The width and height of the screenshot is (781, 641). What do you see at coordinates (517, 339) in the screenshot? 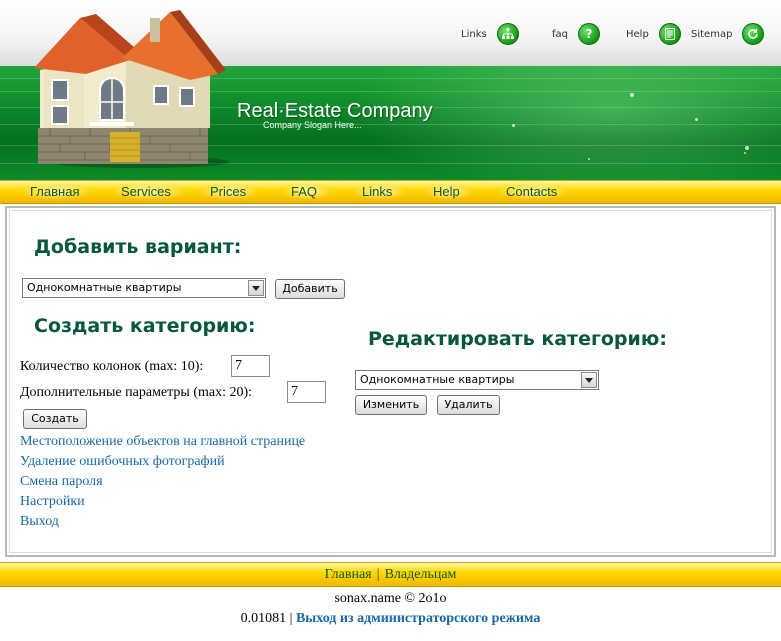
I see `edit-category-heading: Редактировать категорию:` at bounding box center [517, 339].